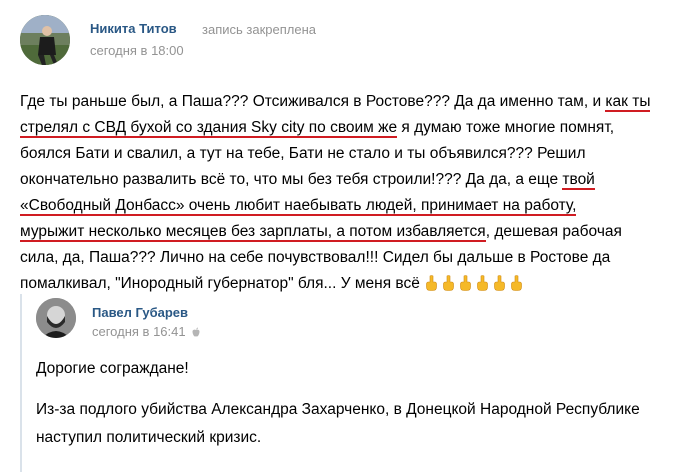  I want to click on apple-icon, so click(196, 332).